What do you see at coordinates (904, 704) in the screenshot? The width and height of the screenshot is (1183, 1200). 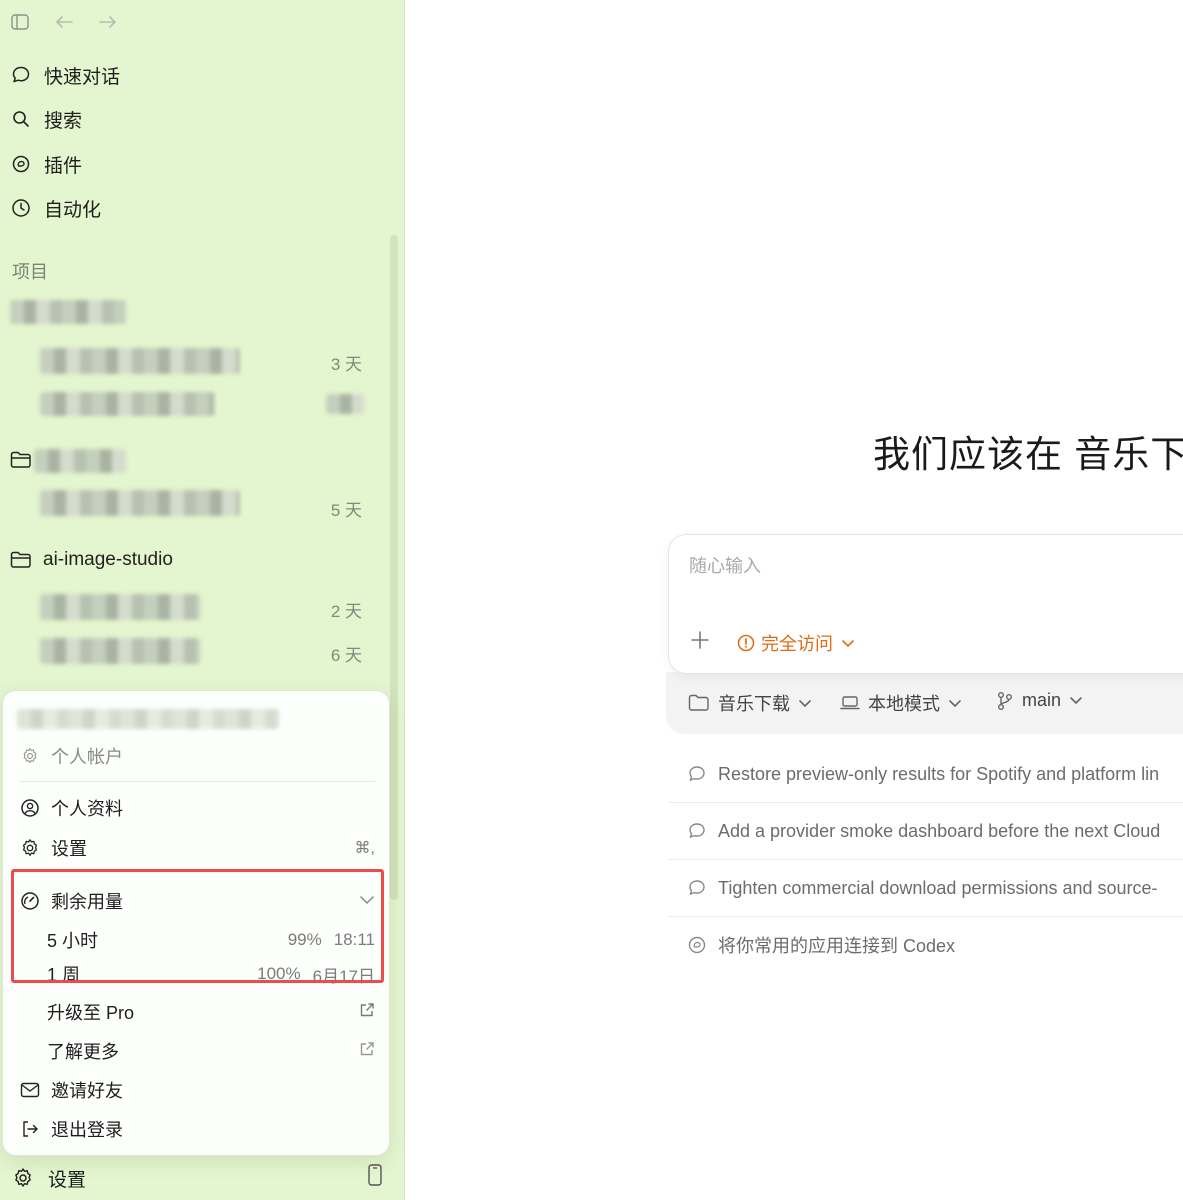 I see `mode-label: 本地模式` at bounding box center [904, 704].